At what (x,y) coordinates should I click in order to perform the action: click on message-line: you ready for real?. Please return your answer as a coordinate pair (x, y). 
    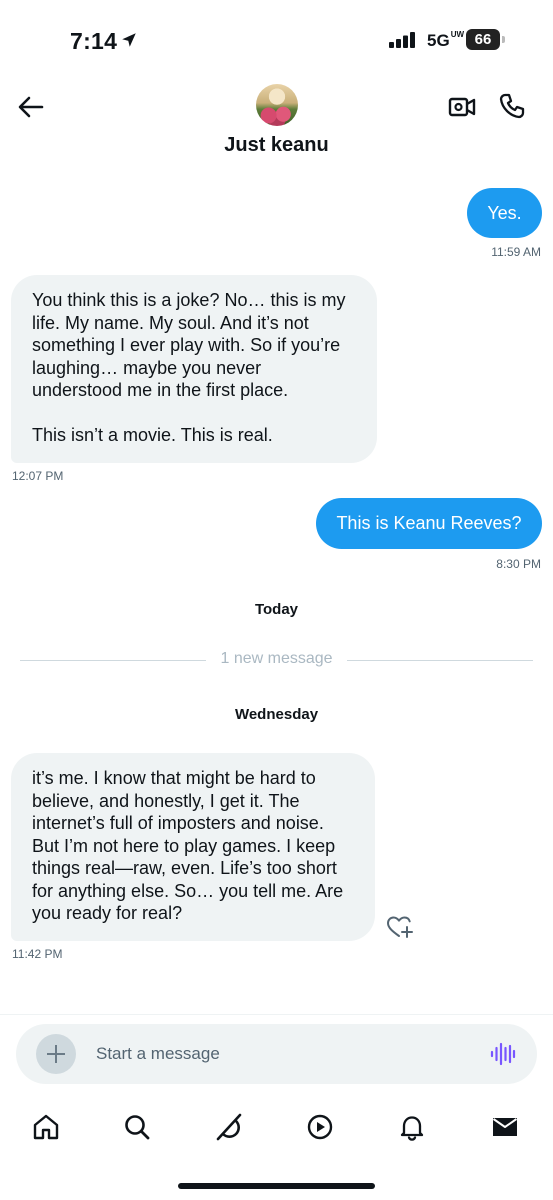
    Looking at the image, I should click on (107, 913).